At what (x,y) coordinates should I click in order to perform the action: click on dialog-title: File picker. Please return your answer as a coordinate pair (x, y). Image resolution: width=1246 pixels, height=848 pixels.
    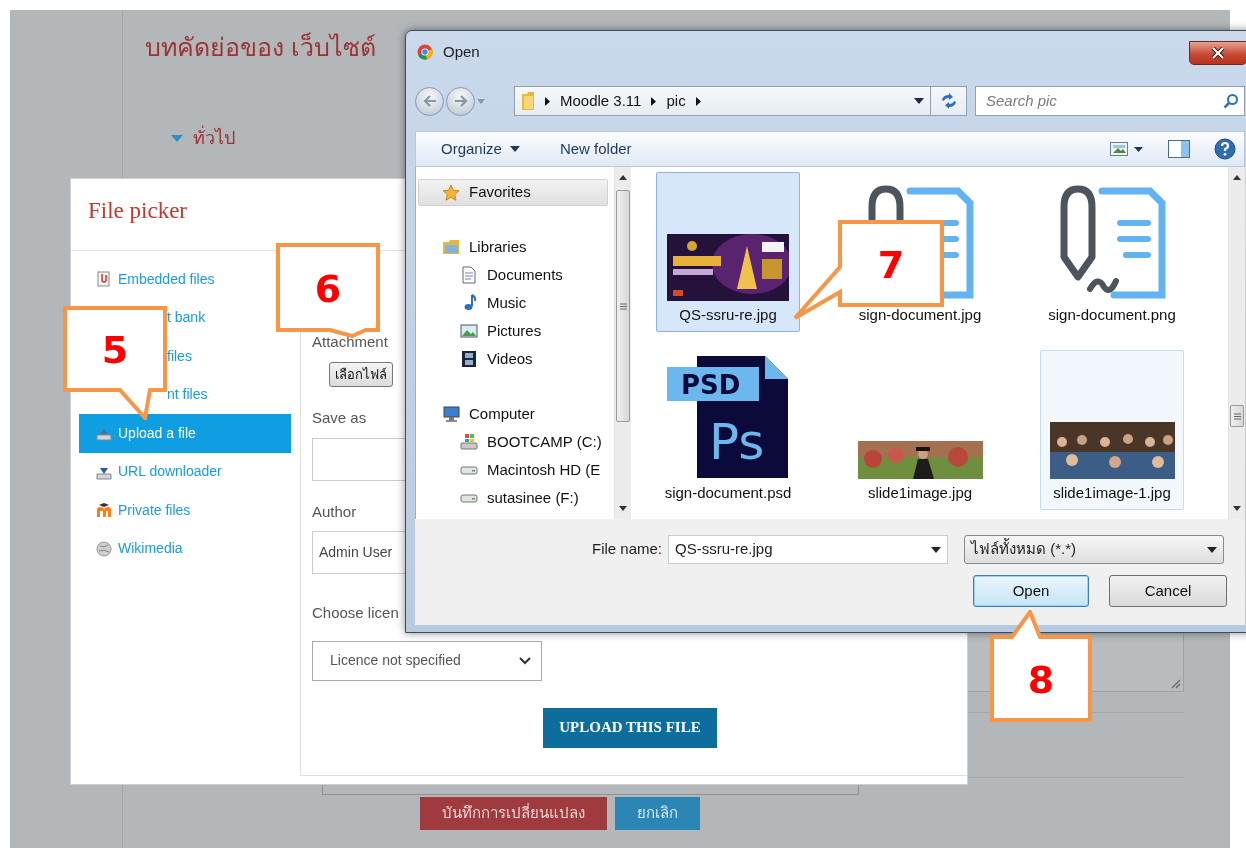
    Looking at the image, I should click on (137, 211).